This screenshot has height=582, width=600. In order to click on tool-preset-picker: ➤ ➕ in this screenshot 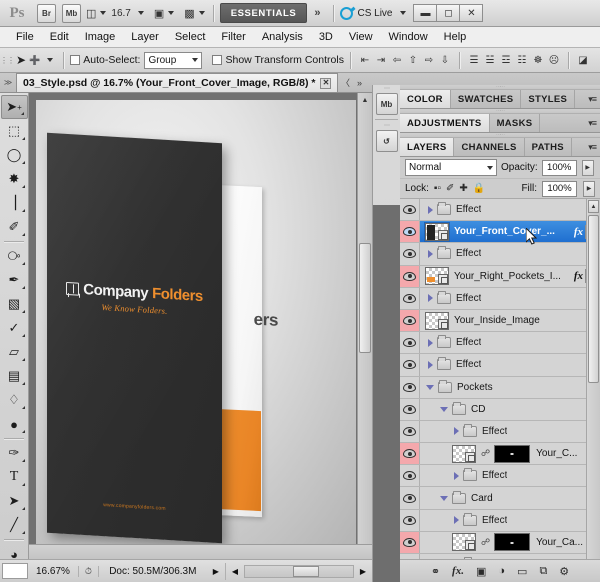, I will do `click(34, 60)`.